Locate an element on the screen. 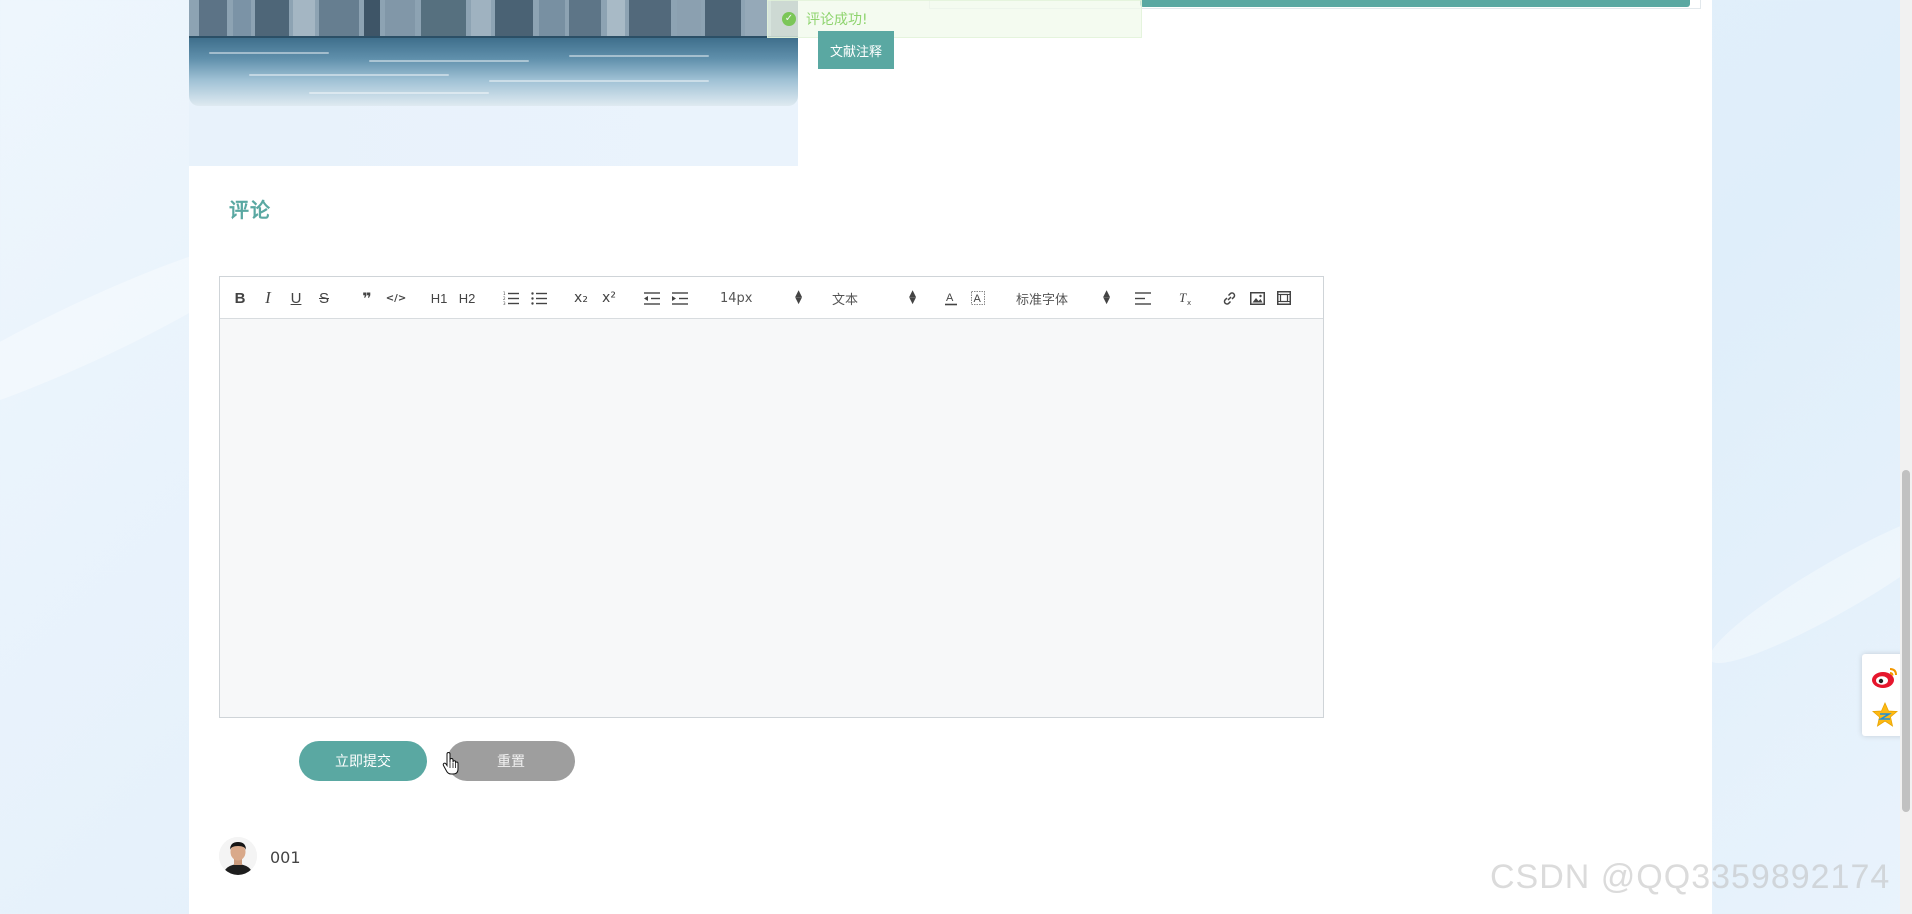 This screenshot has height=914, width=1912. outdent-icon is located at coordinates (652, 298).